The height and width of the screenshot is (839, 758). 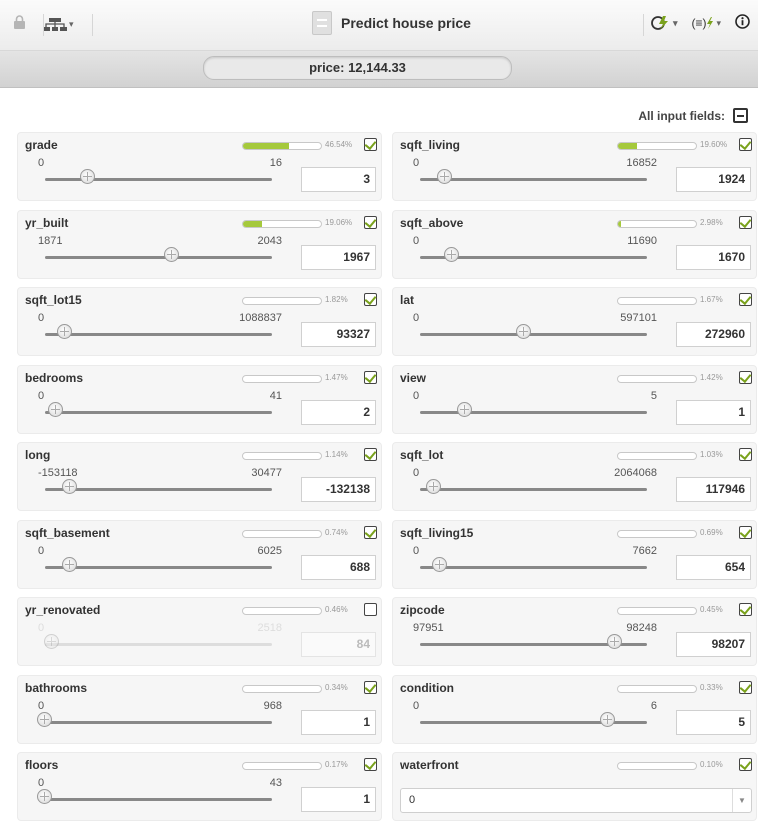 I want to click on field-card-lat: lat 1.67% 0 597101 272960, so click(x=574, y=321).